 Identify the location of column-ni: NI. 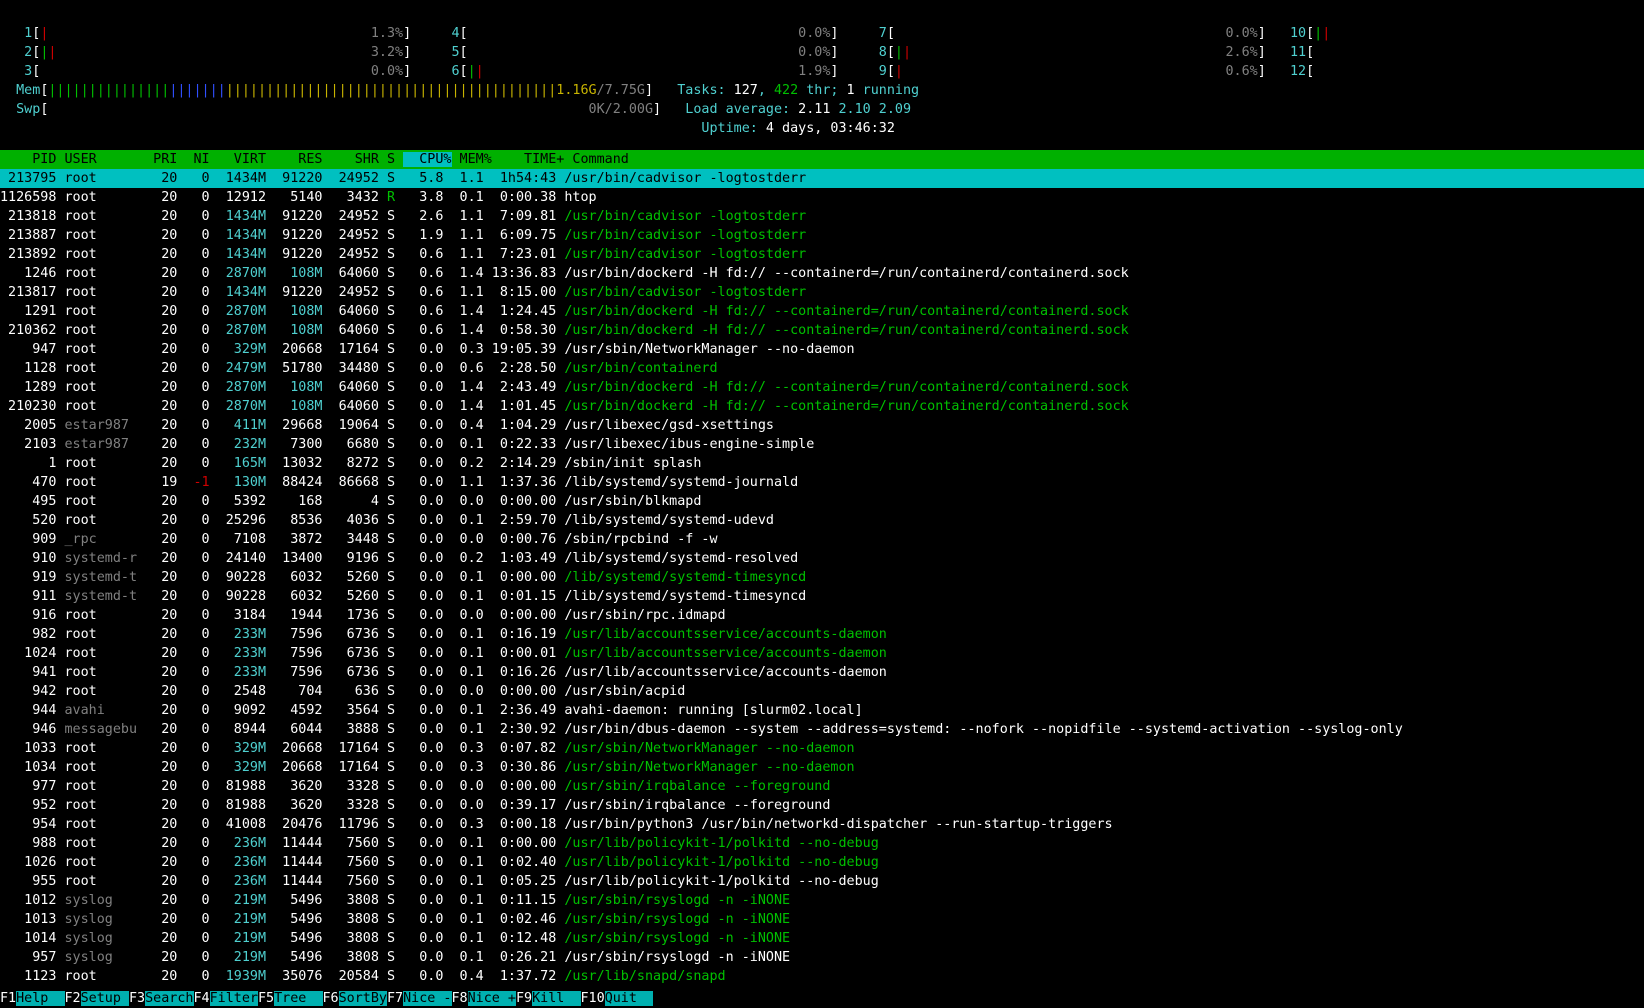
(193, 159).